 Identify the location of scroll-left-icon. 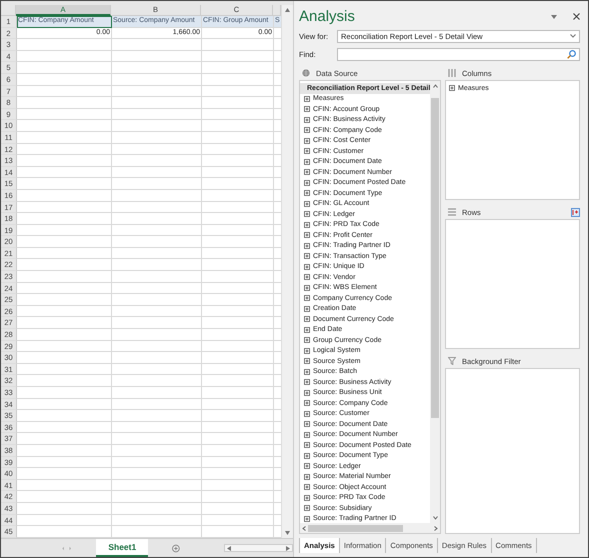
(228, 548).